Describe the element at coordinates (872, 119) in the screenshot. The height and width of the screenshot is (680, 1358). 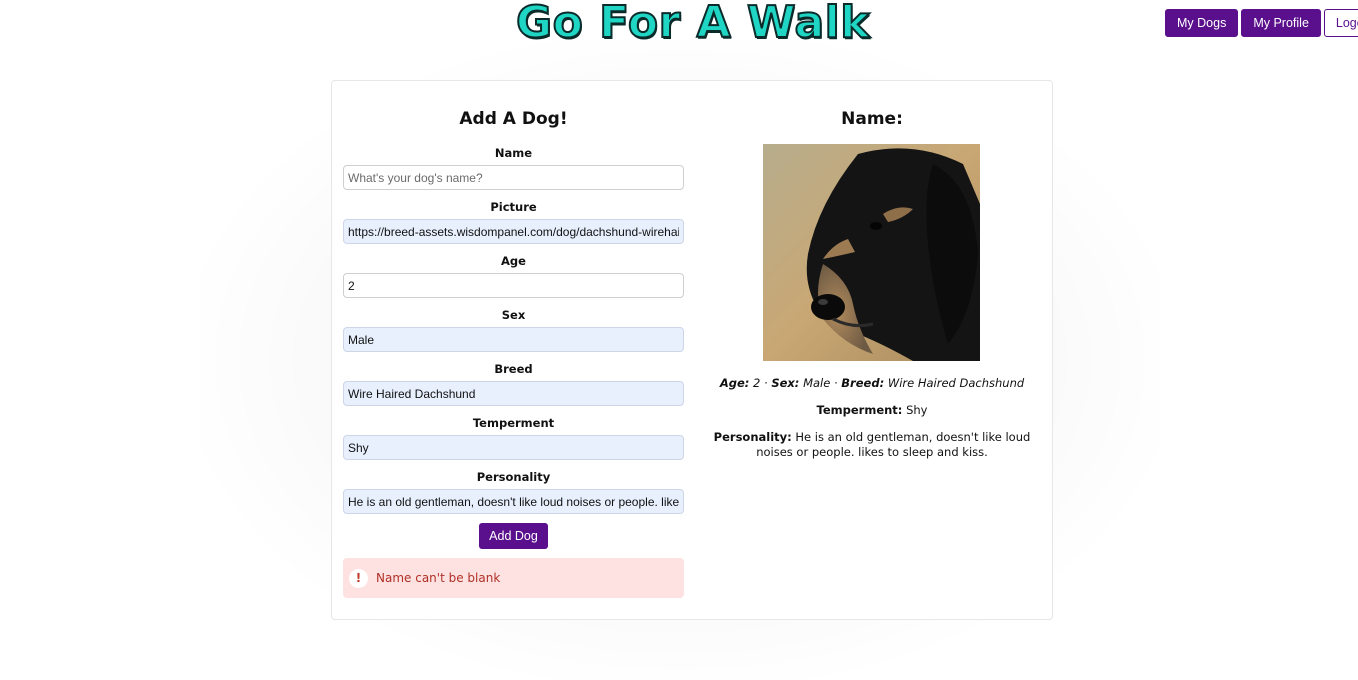
I see `preview-title: Name:` at that location.